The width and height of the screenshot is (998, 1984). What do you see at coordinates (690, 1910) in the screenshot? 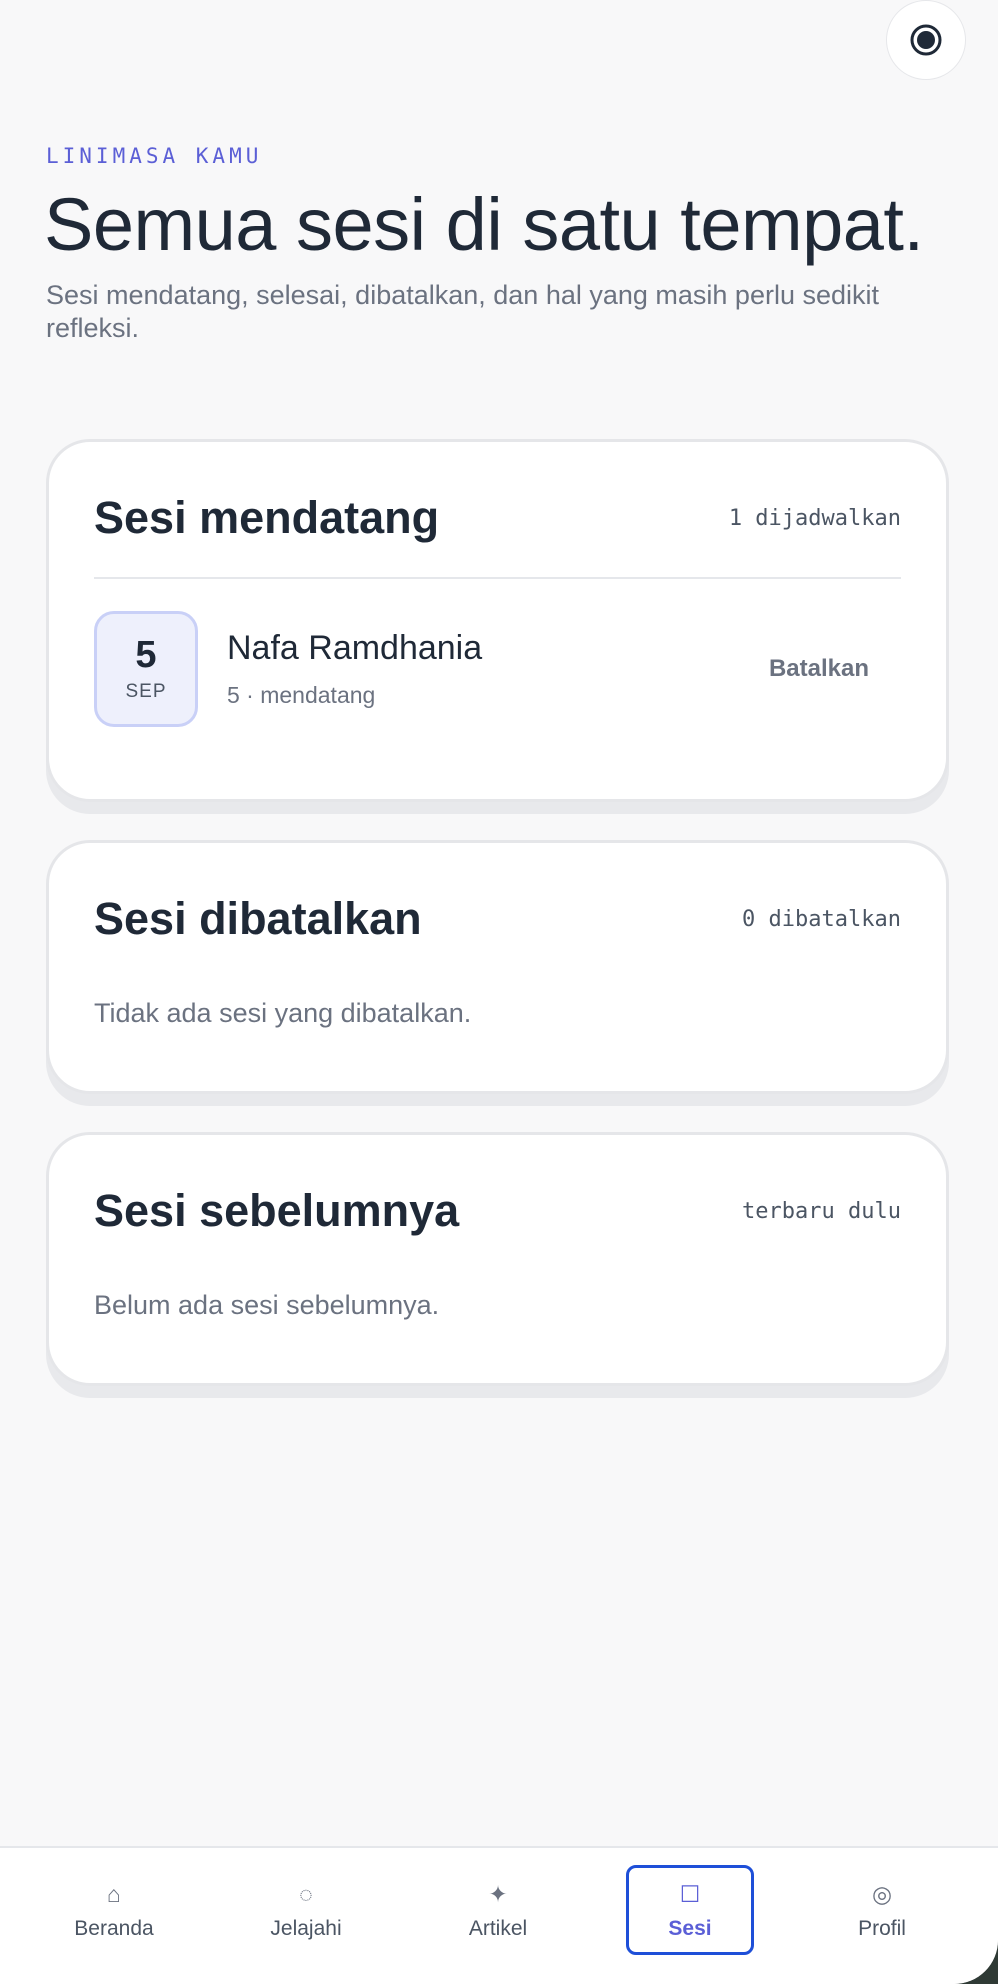
I see `nav-item-sesi: ☐ Sesi` at bounding box center [690, 1910].